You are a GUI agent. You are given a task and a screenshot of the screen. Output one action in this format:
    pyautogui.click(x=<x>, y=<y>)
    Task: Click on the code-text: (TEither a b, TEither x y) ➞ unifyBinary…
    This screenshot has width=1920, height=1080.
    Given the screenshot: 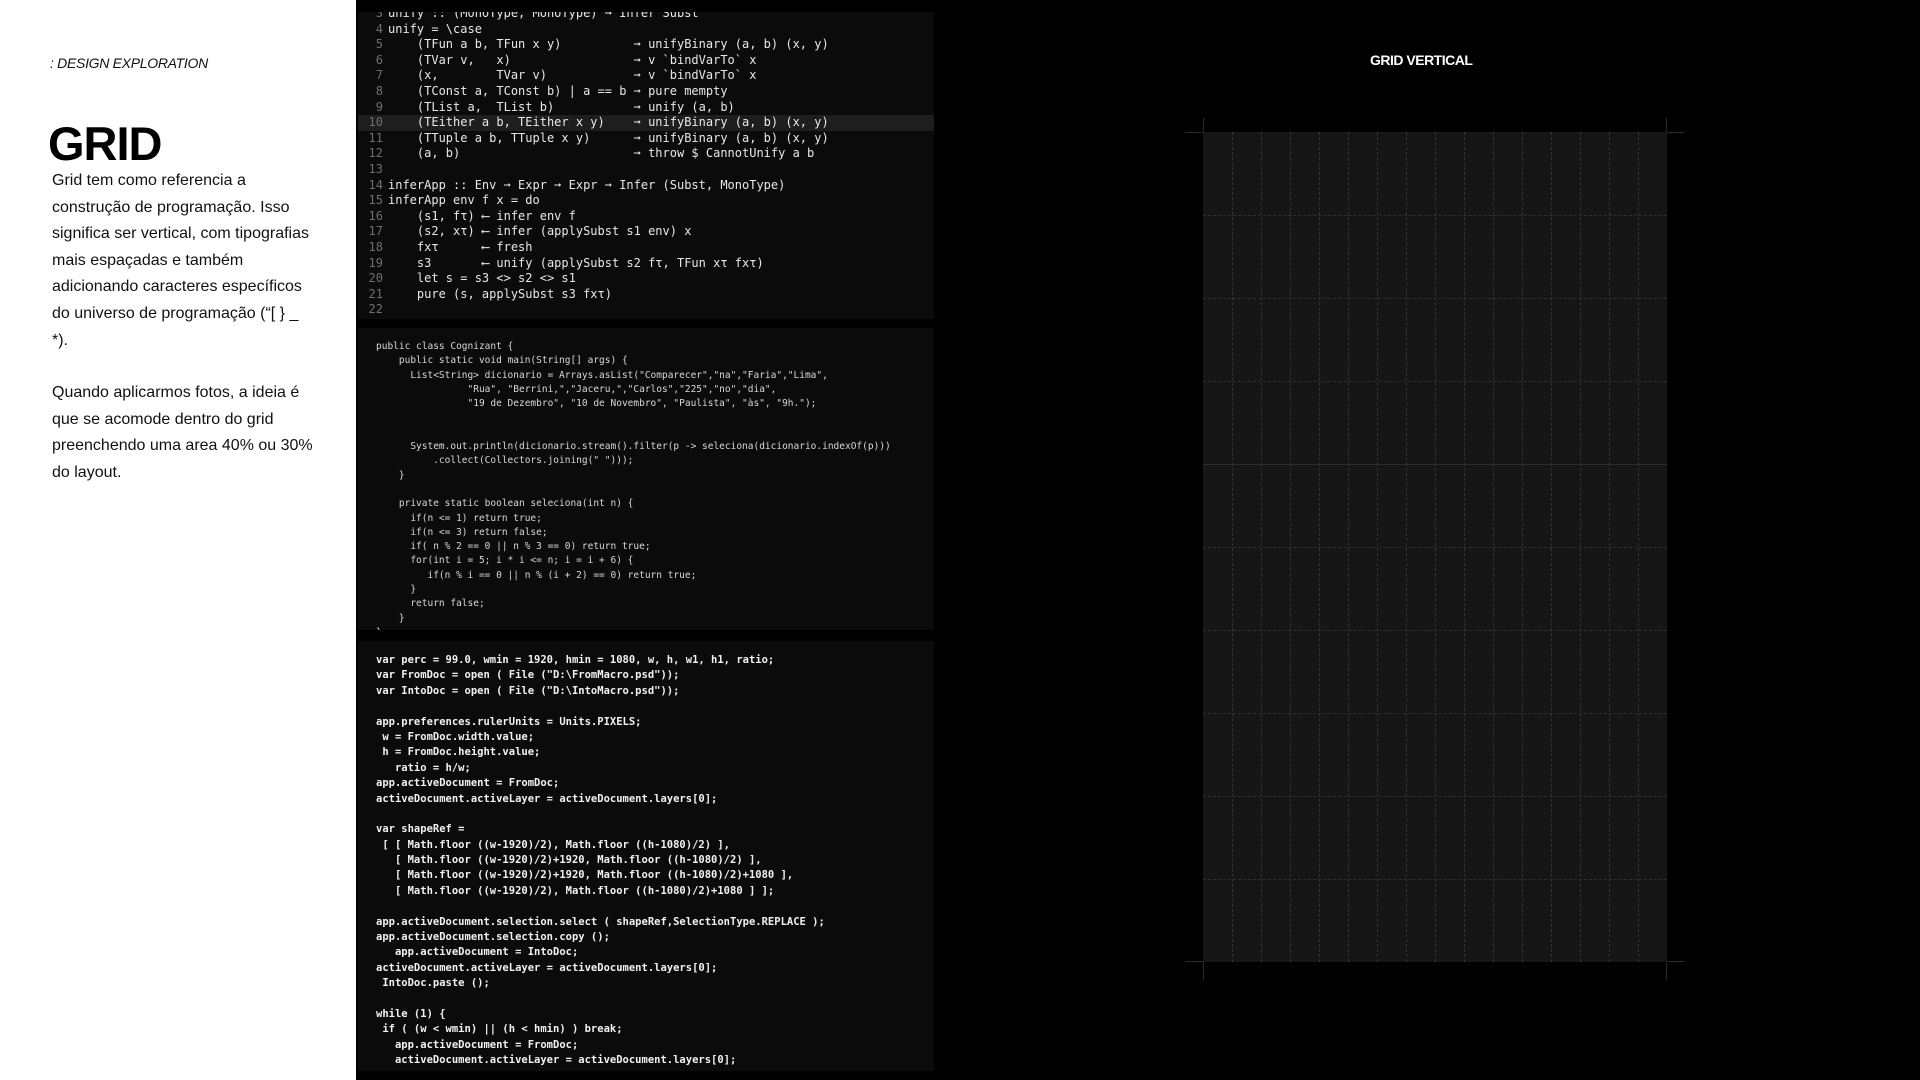 What is the action you would take?
    pyautogui.click(x=608, y=122)
    